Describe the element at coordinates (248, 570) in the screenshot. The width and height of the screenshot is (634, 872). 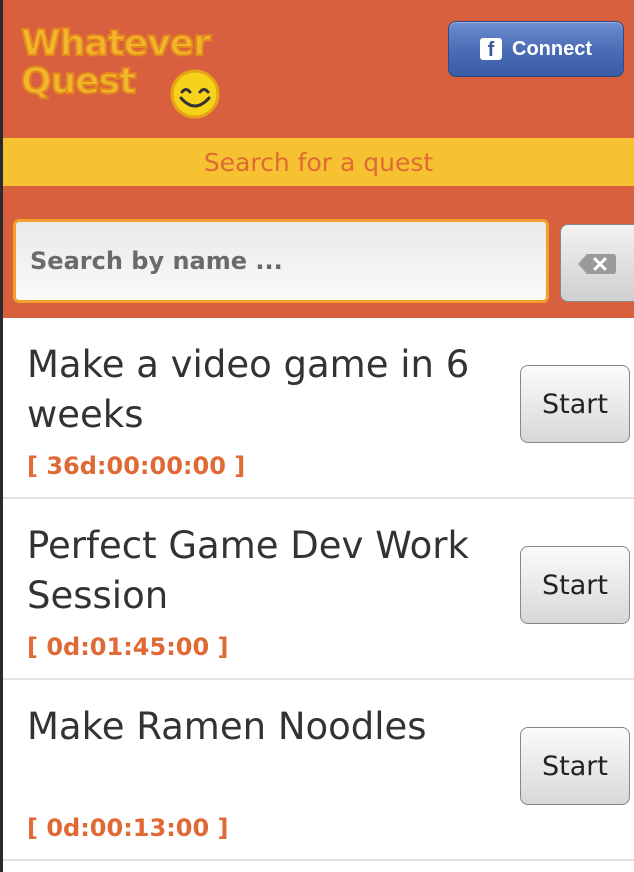
I see `quest-title: Perfect Game Dev Work Session` at that location.